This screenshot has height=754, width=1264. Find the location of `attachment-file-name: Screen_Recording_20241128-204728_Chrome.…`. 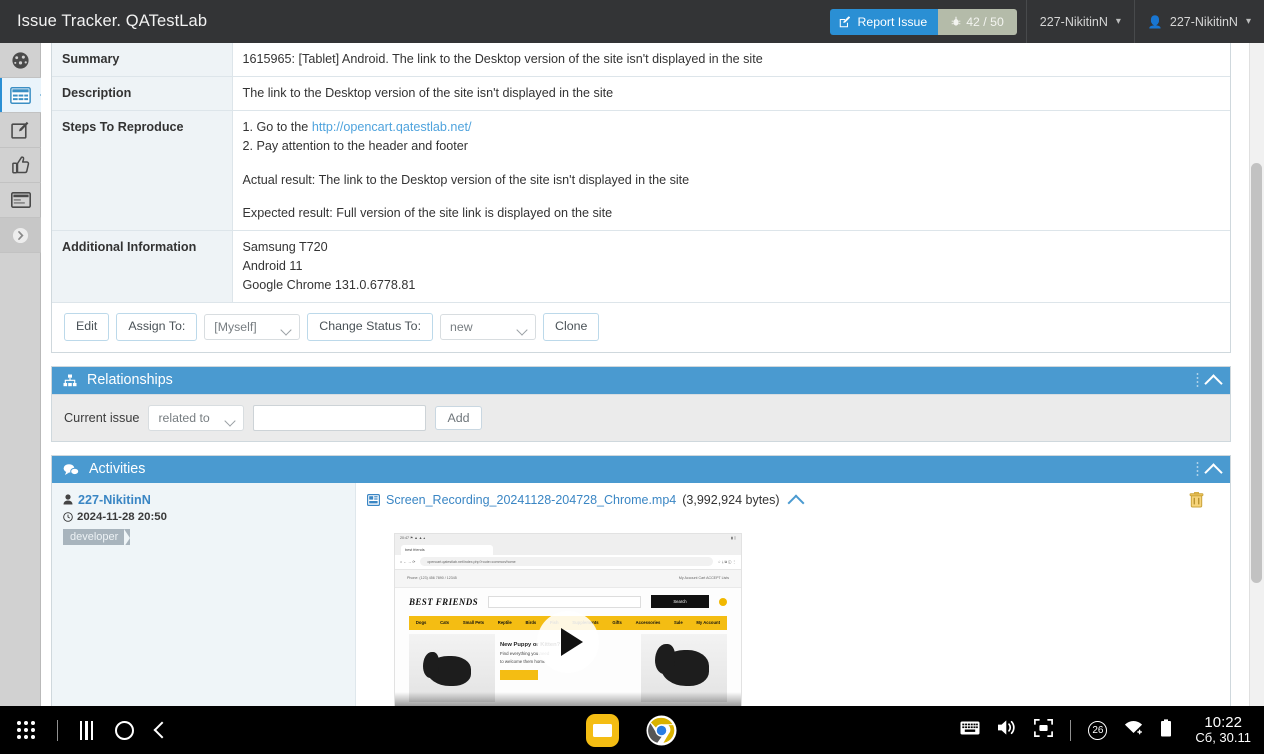

attachment-file-name: Screen_Recording_20241128-204728_Chrome.… is located at coordinates (531, 500).